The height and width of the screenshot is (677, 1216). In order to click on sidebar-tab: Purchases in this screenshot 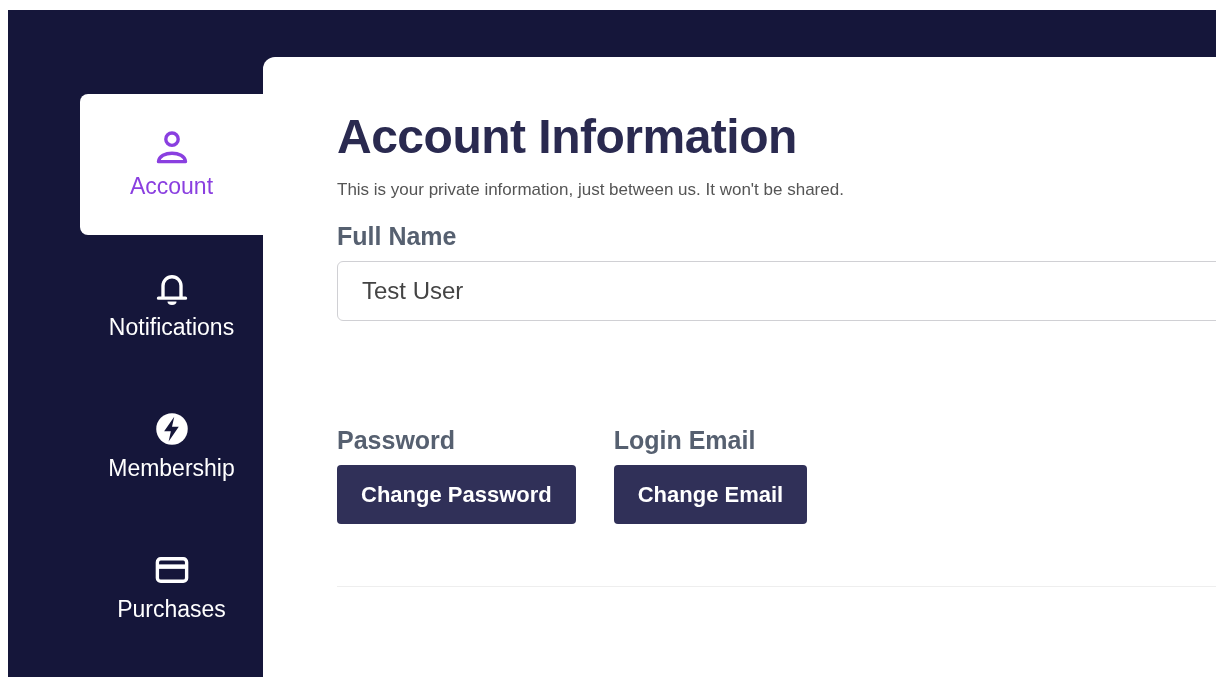, I will do `click(171, 587)`.